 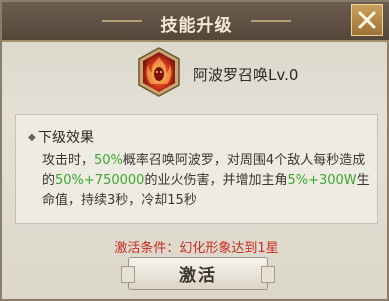 What do you see at coordinates (196, 248) in the screenshot?
I see `activation-condition: 激活条件：幻化形象达到1星` at bounding box center [196, 248].